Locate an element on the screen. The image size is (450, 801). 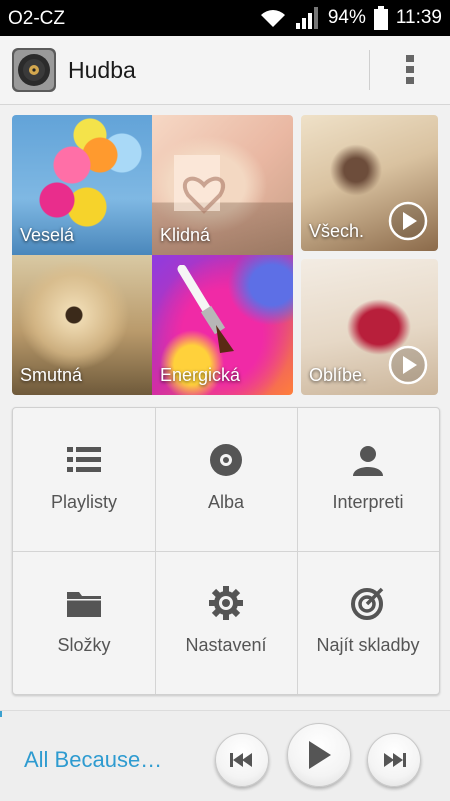
wifi-icon is located at coordinates (273, 18).